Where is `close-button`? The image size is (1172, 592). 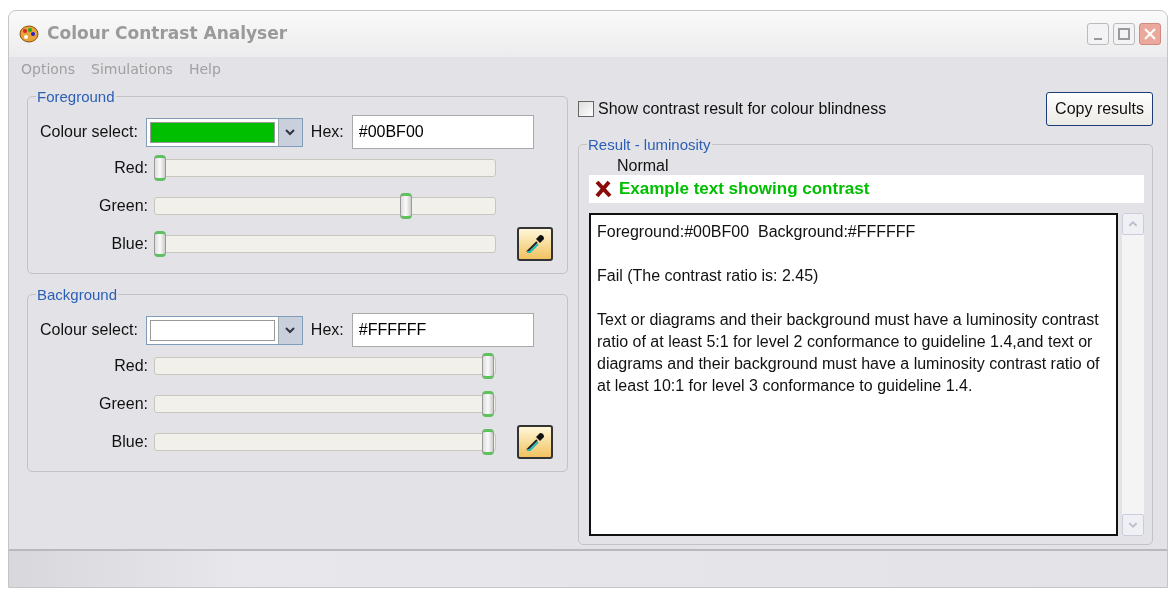
close-button is located at coordinates (1150, 34).